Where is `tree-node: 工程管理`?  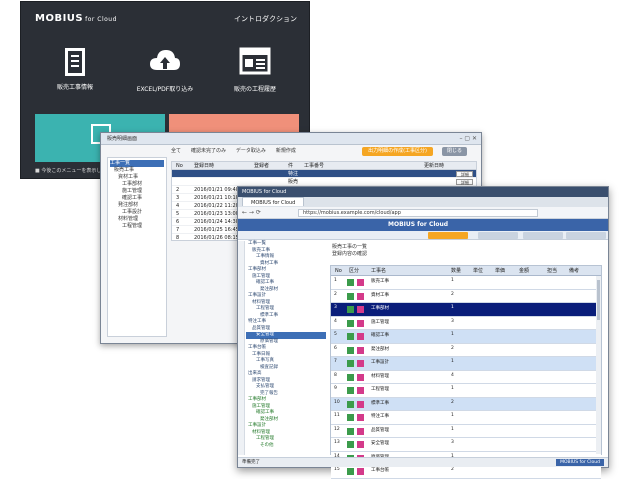 tree-node: 工程管理 is located at coordinates (137, 226).